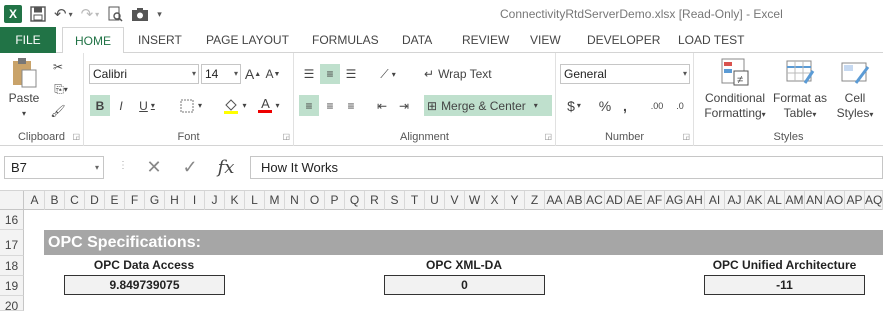 Image resolution: width=883 pixels, height=311 pixels. What do you see at coordinates (655, 200) in the screenshot?
I see `column-header: AF` at bounding box center [655, 200].